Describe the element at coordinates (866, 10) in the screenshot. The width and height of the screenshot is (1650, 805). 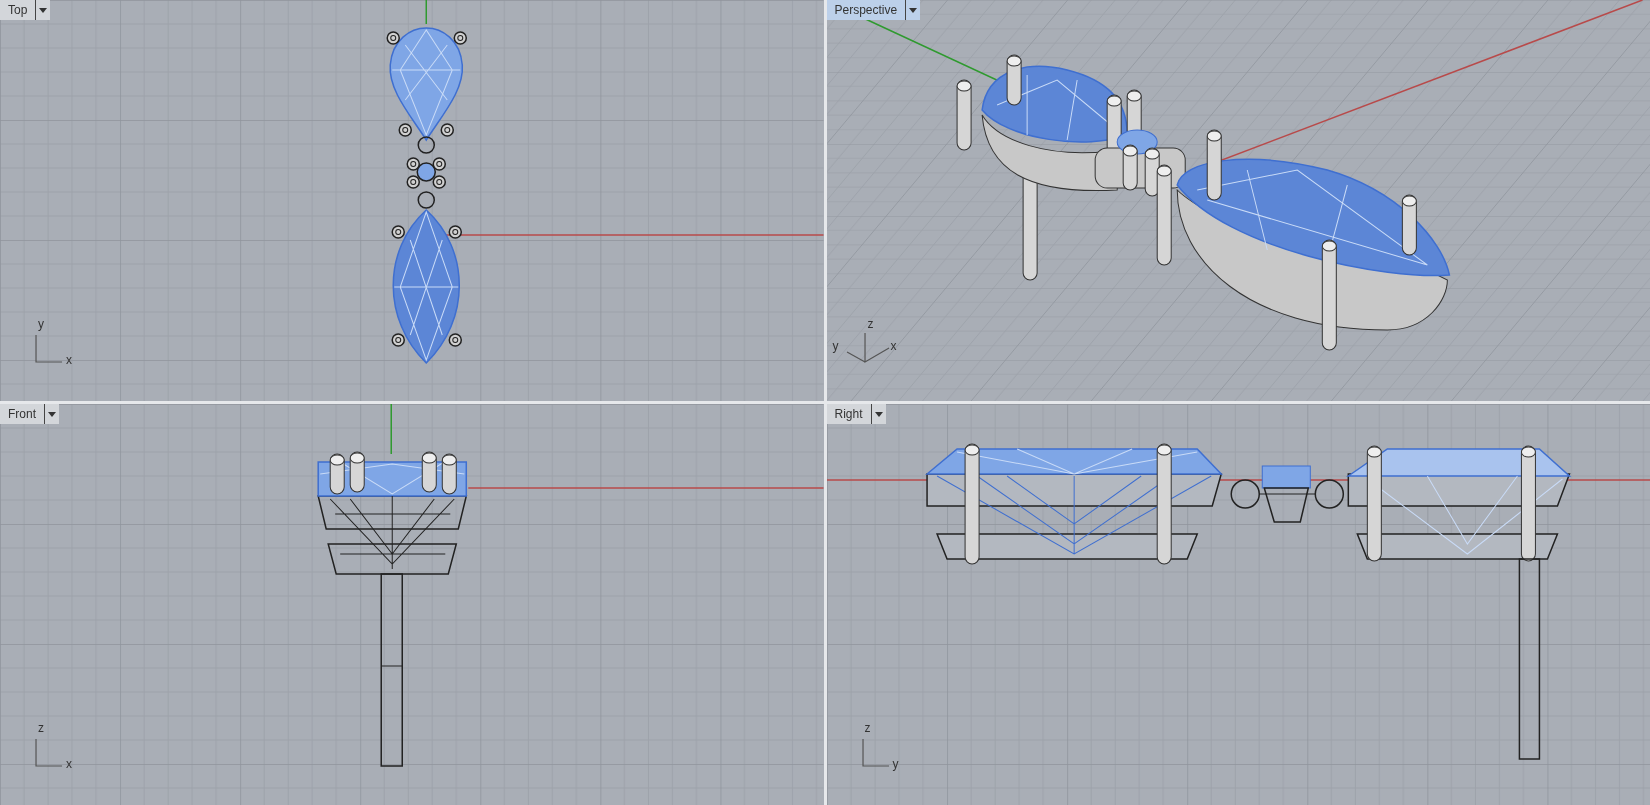
I see `viewport-title: Perspective` at that location.